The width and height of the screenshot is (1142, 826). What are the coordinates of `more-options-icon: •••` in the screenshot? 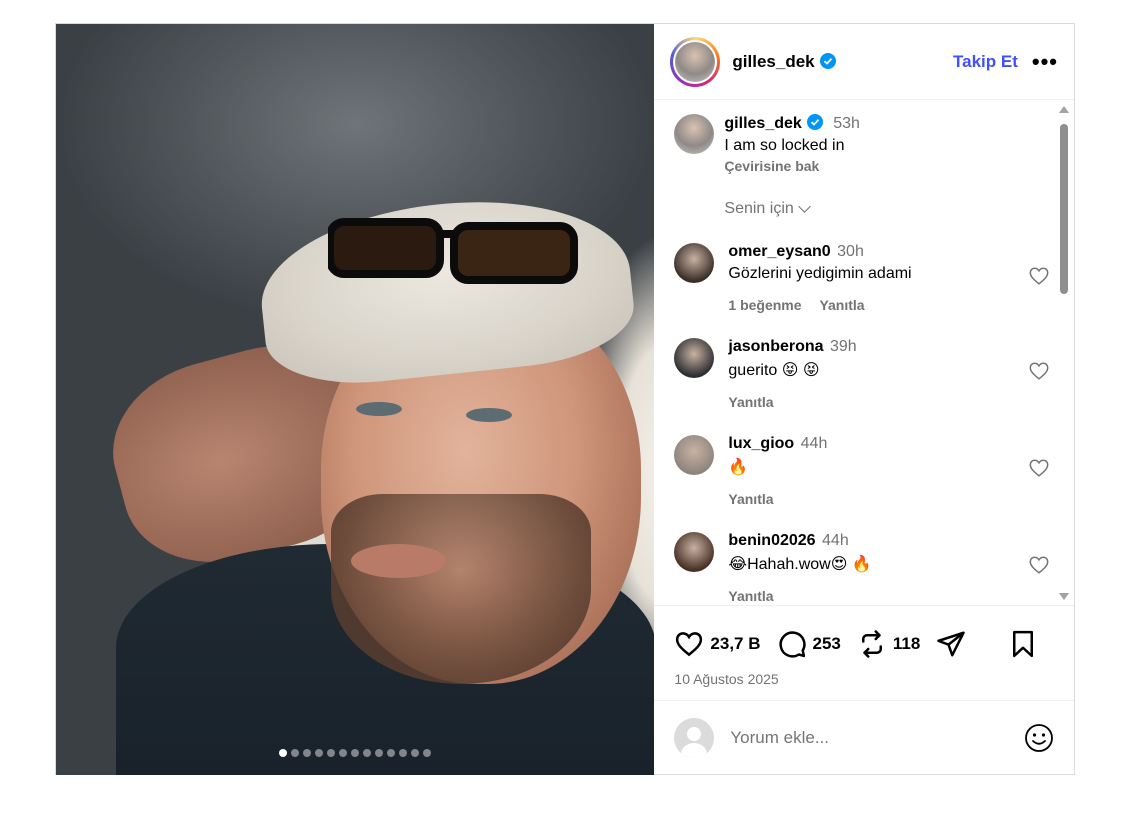 It's located at (1045, 61).